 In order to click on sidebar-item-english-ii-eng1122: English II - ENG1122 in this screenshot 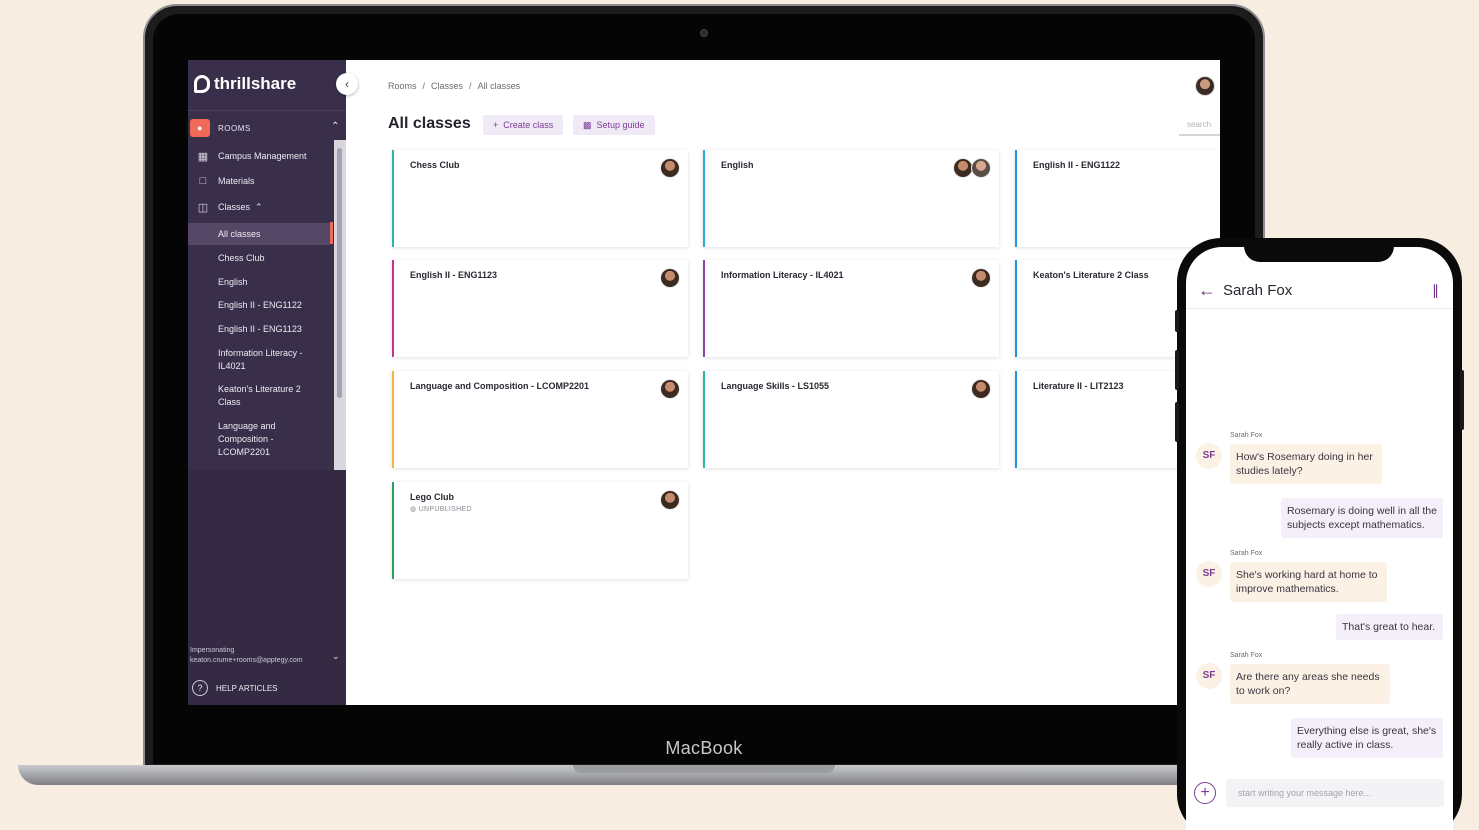, I will do `click(259, 305)`.